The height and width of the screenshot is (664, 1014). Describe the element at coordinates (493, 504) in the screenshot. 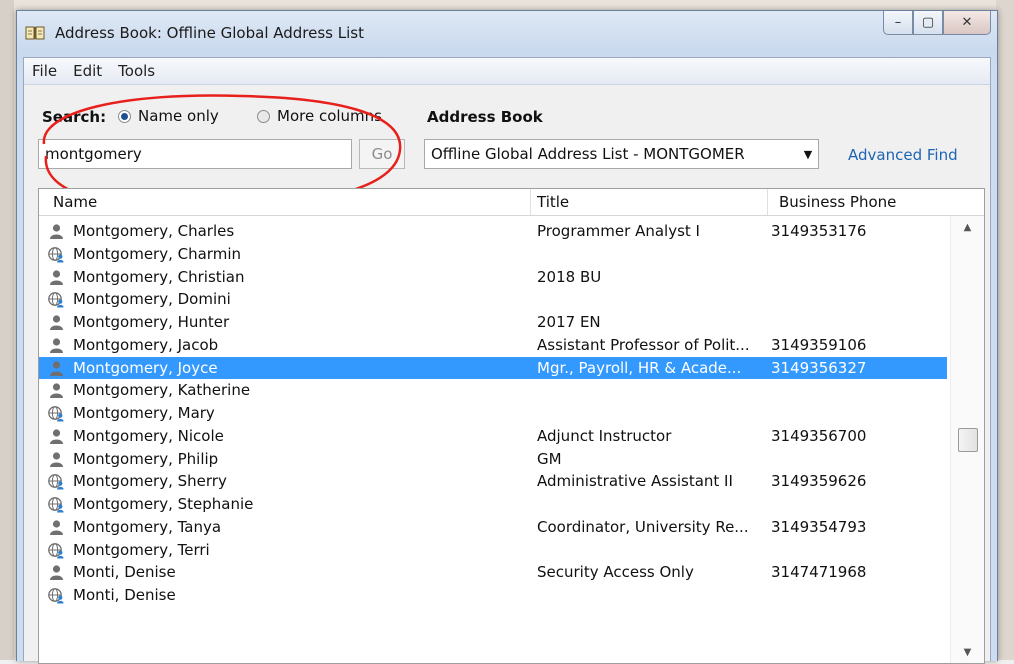

I see `table-row: Montgomery, Stephanie` at that location.